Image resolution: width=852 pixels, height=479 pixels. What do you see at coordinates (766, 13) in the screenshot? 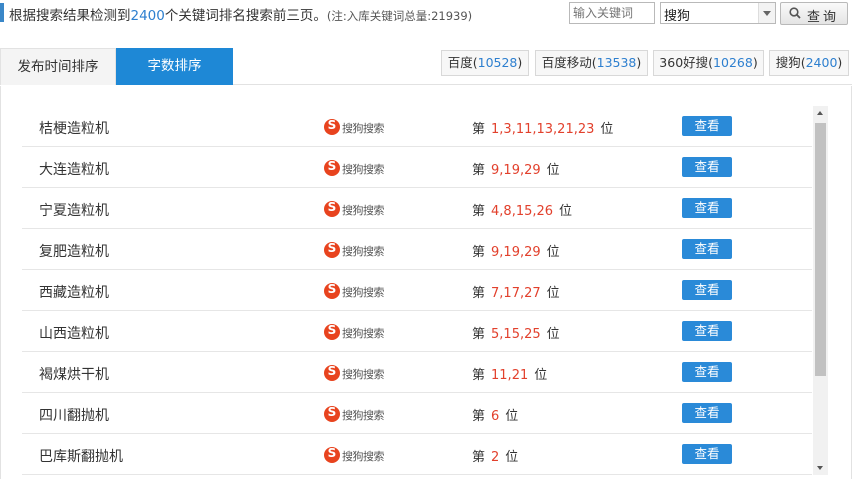
I see `chevron-down-icon` at bounding box center [766, 13].